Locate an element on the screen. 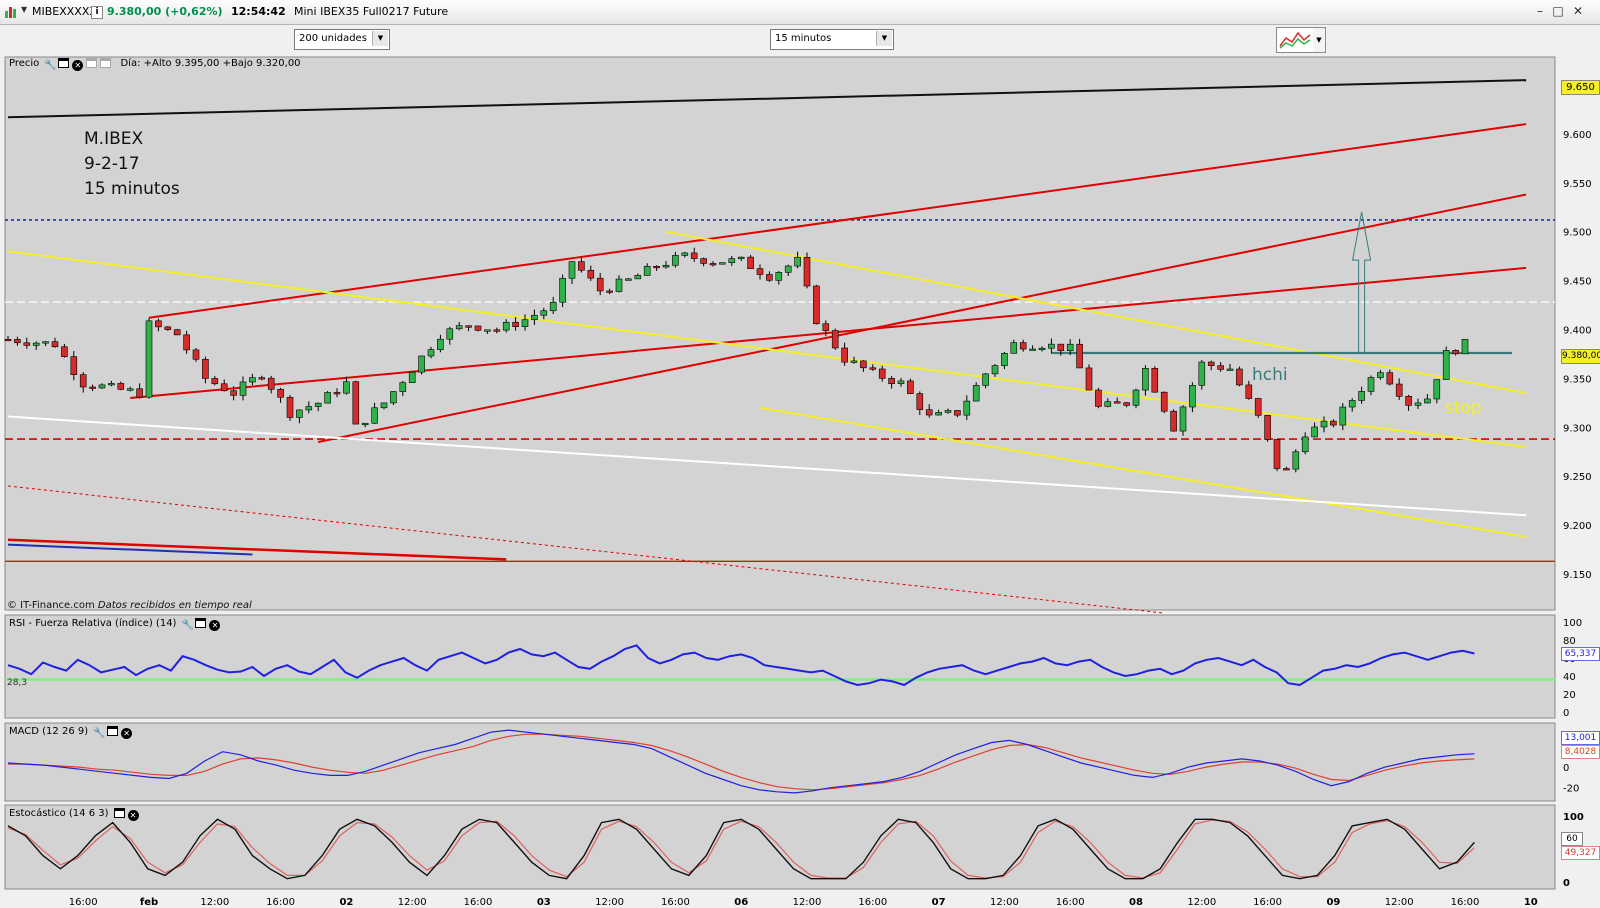 Image resolution: width=1600 pixels, height=908 pixels. annotation-line: 15 minutos is located at coordinates (132, 189).